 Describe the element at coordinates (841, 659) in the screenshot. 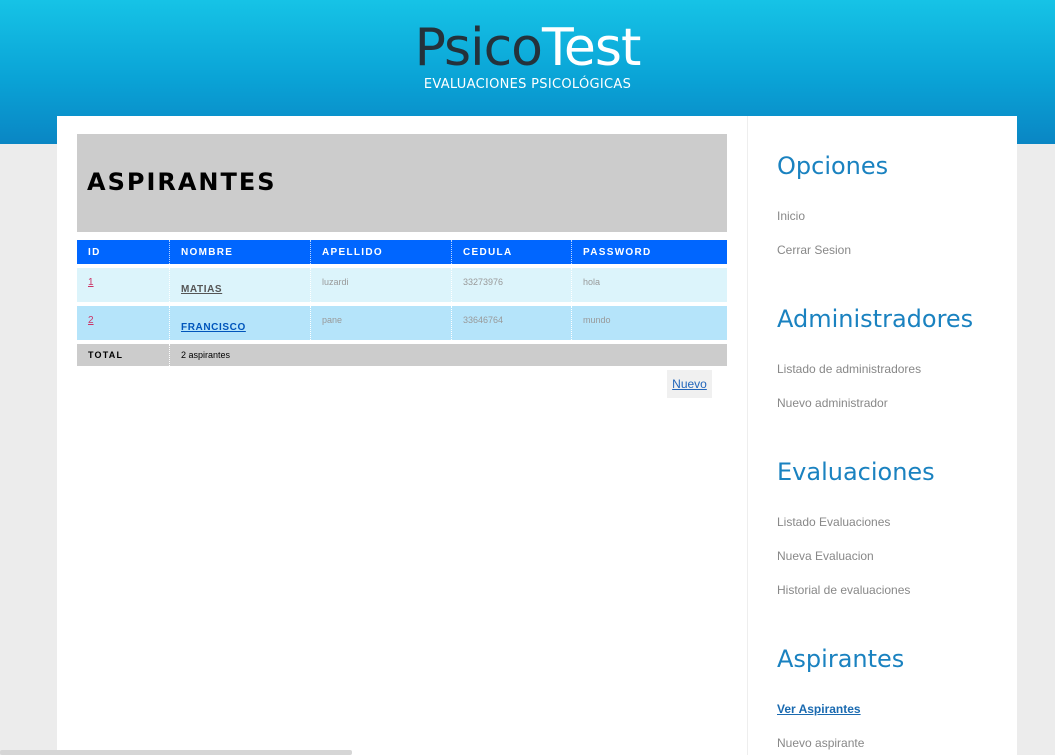

I see `sidebar-heading-aspirantes: Aspirantes` at that location.